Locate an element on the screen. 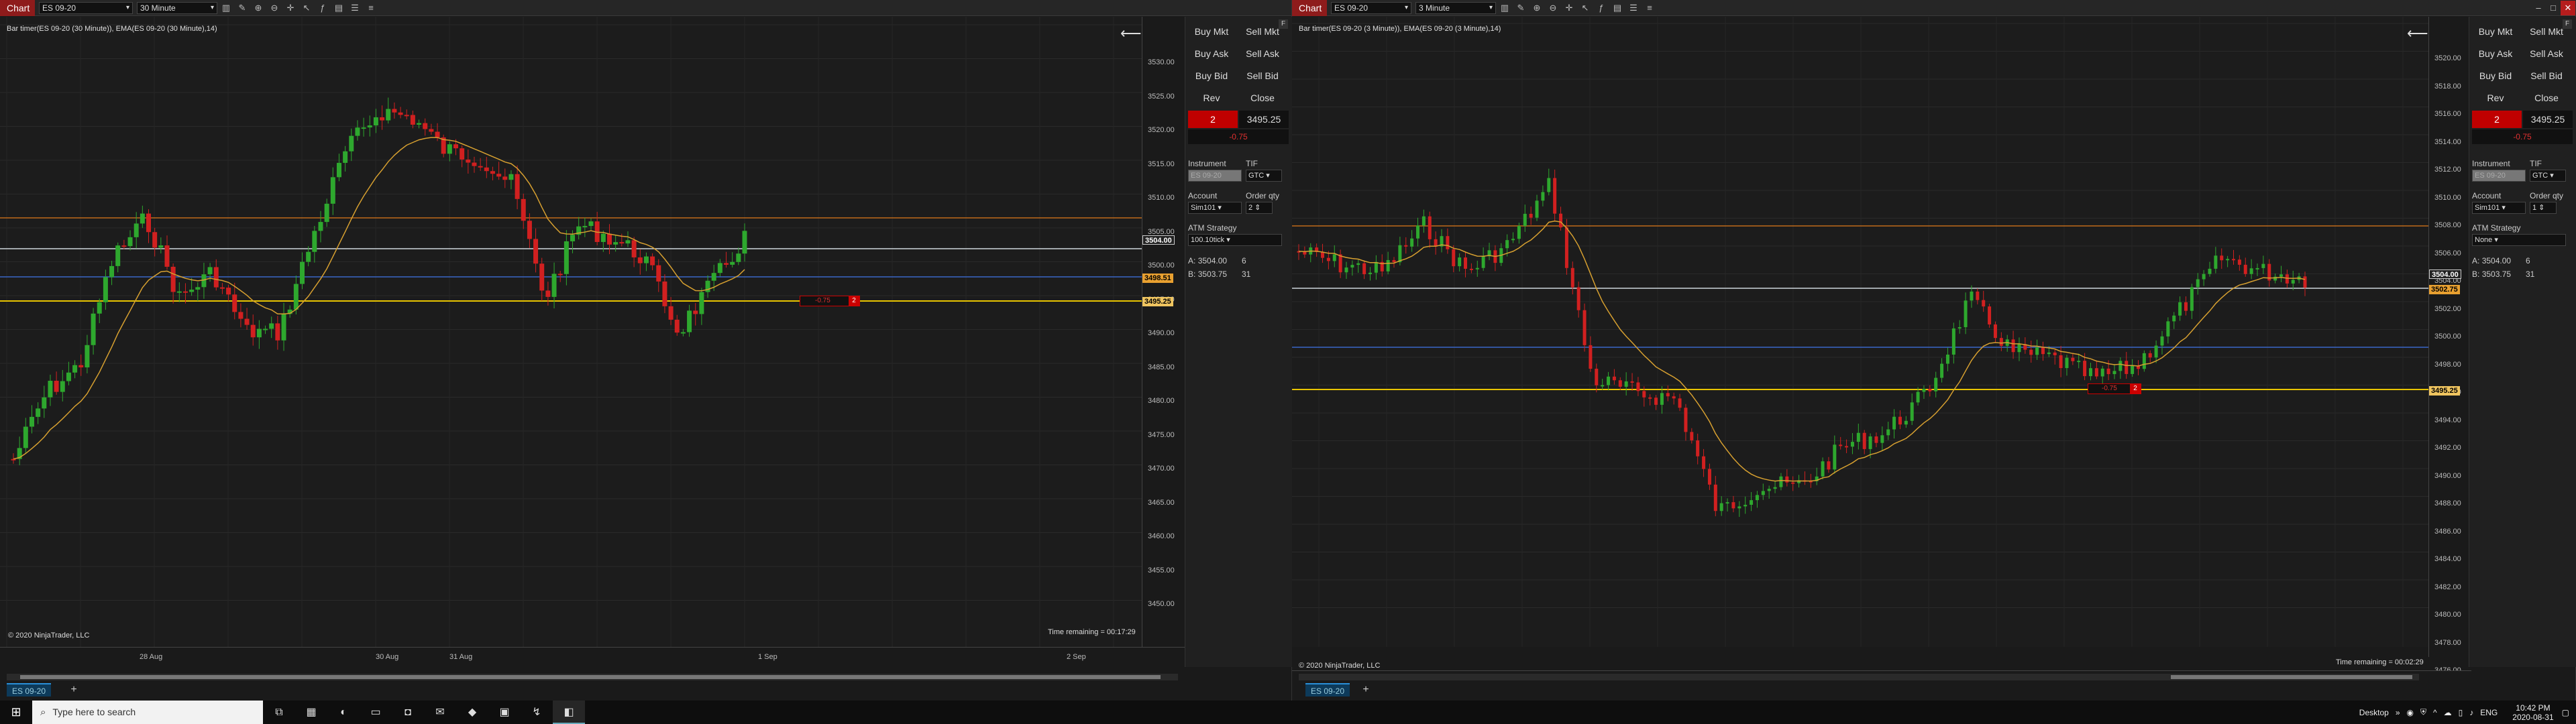  minimize-icon: – is located at coordinates (2538, 8).